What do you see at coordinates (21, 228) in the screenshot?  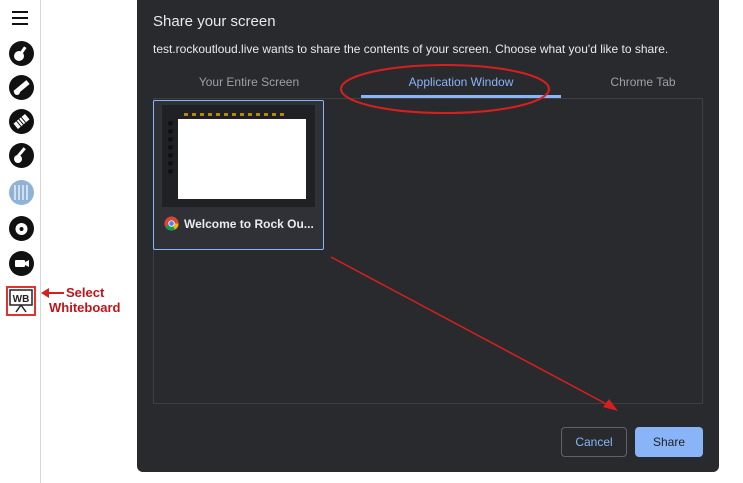 I see `record-icon` at bounding box center [21, 228].